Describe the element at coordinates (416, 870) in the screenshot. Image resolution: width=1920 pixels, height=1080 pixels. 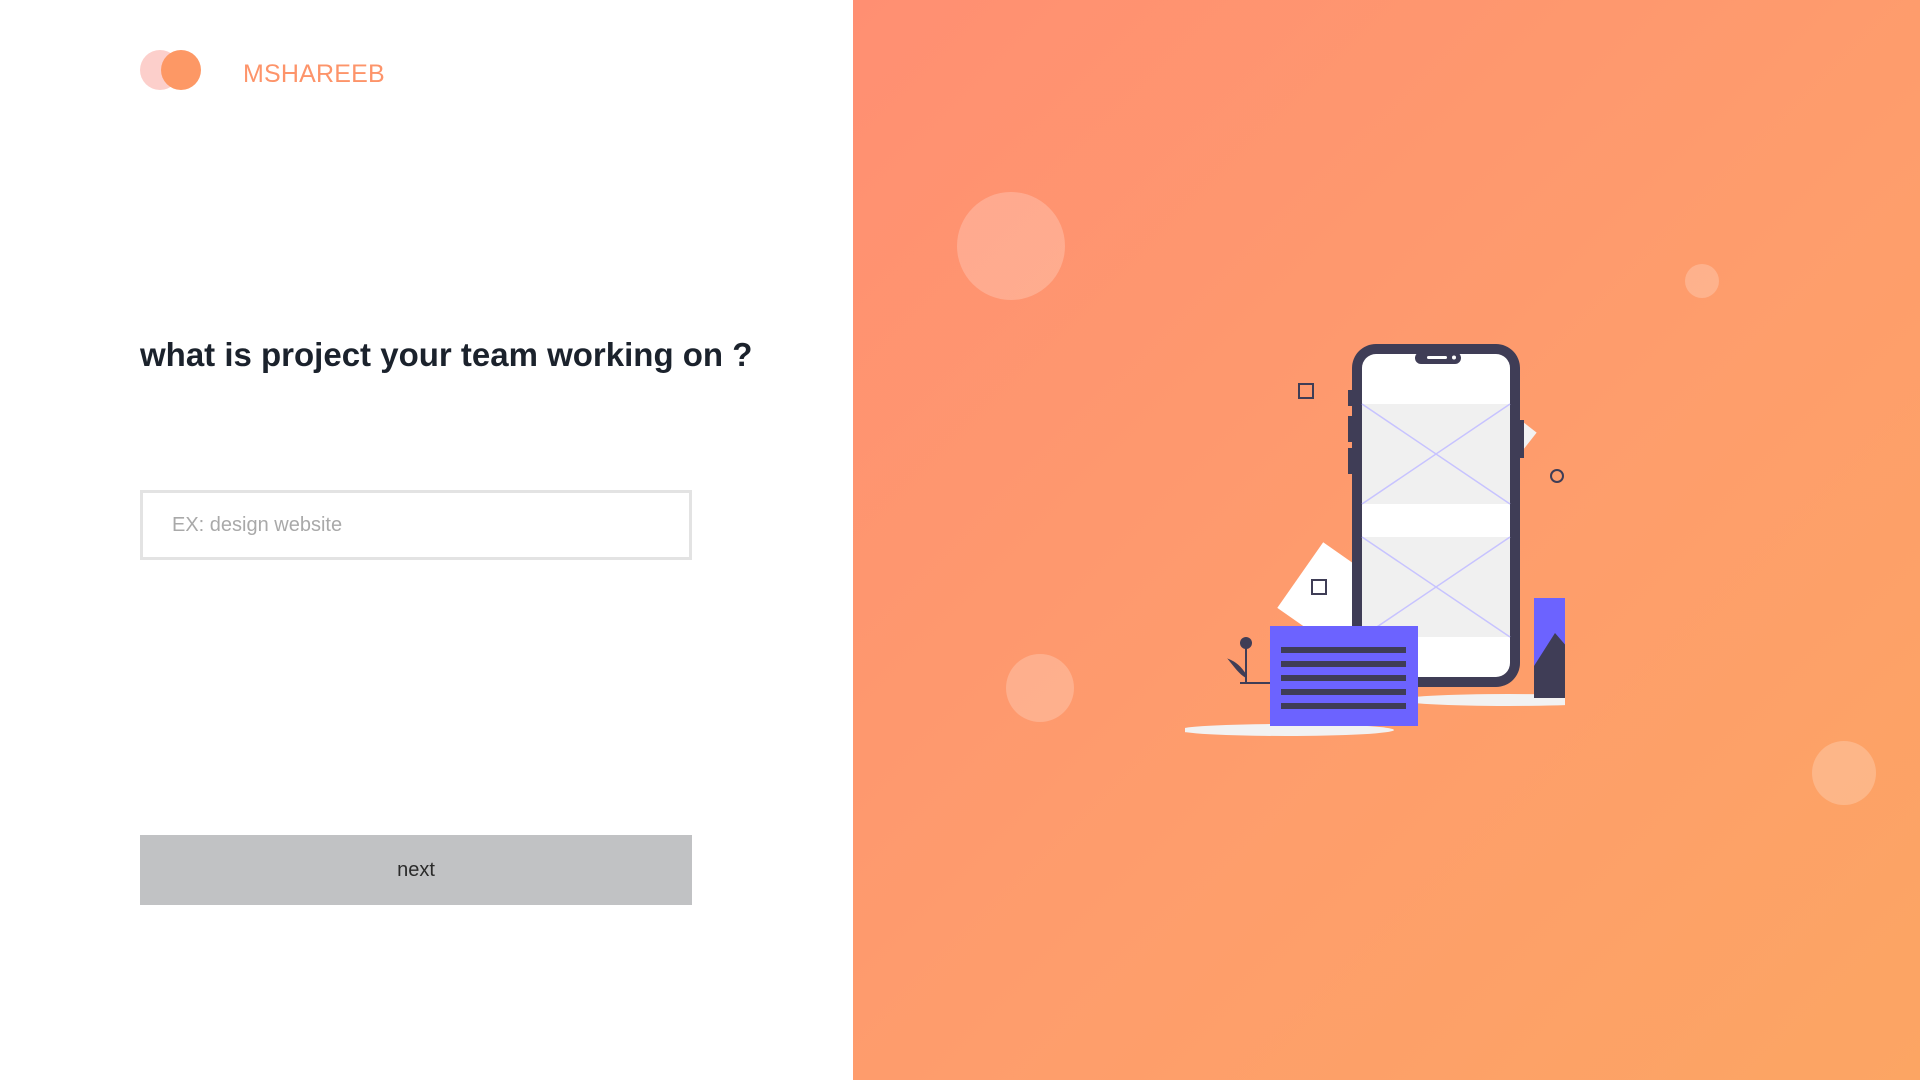
I see `next-button: next` at that location.